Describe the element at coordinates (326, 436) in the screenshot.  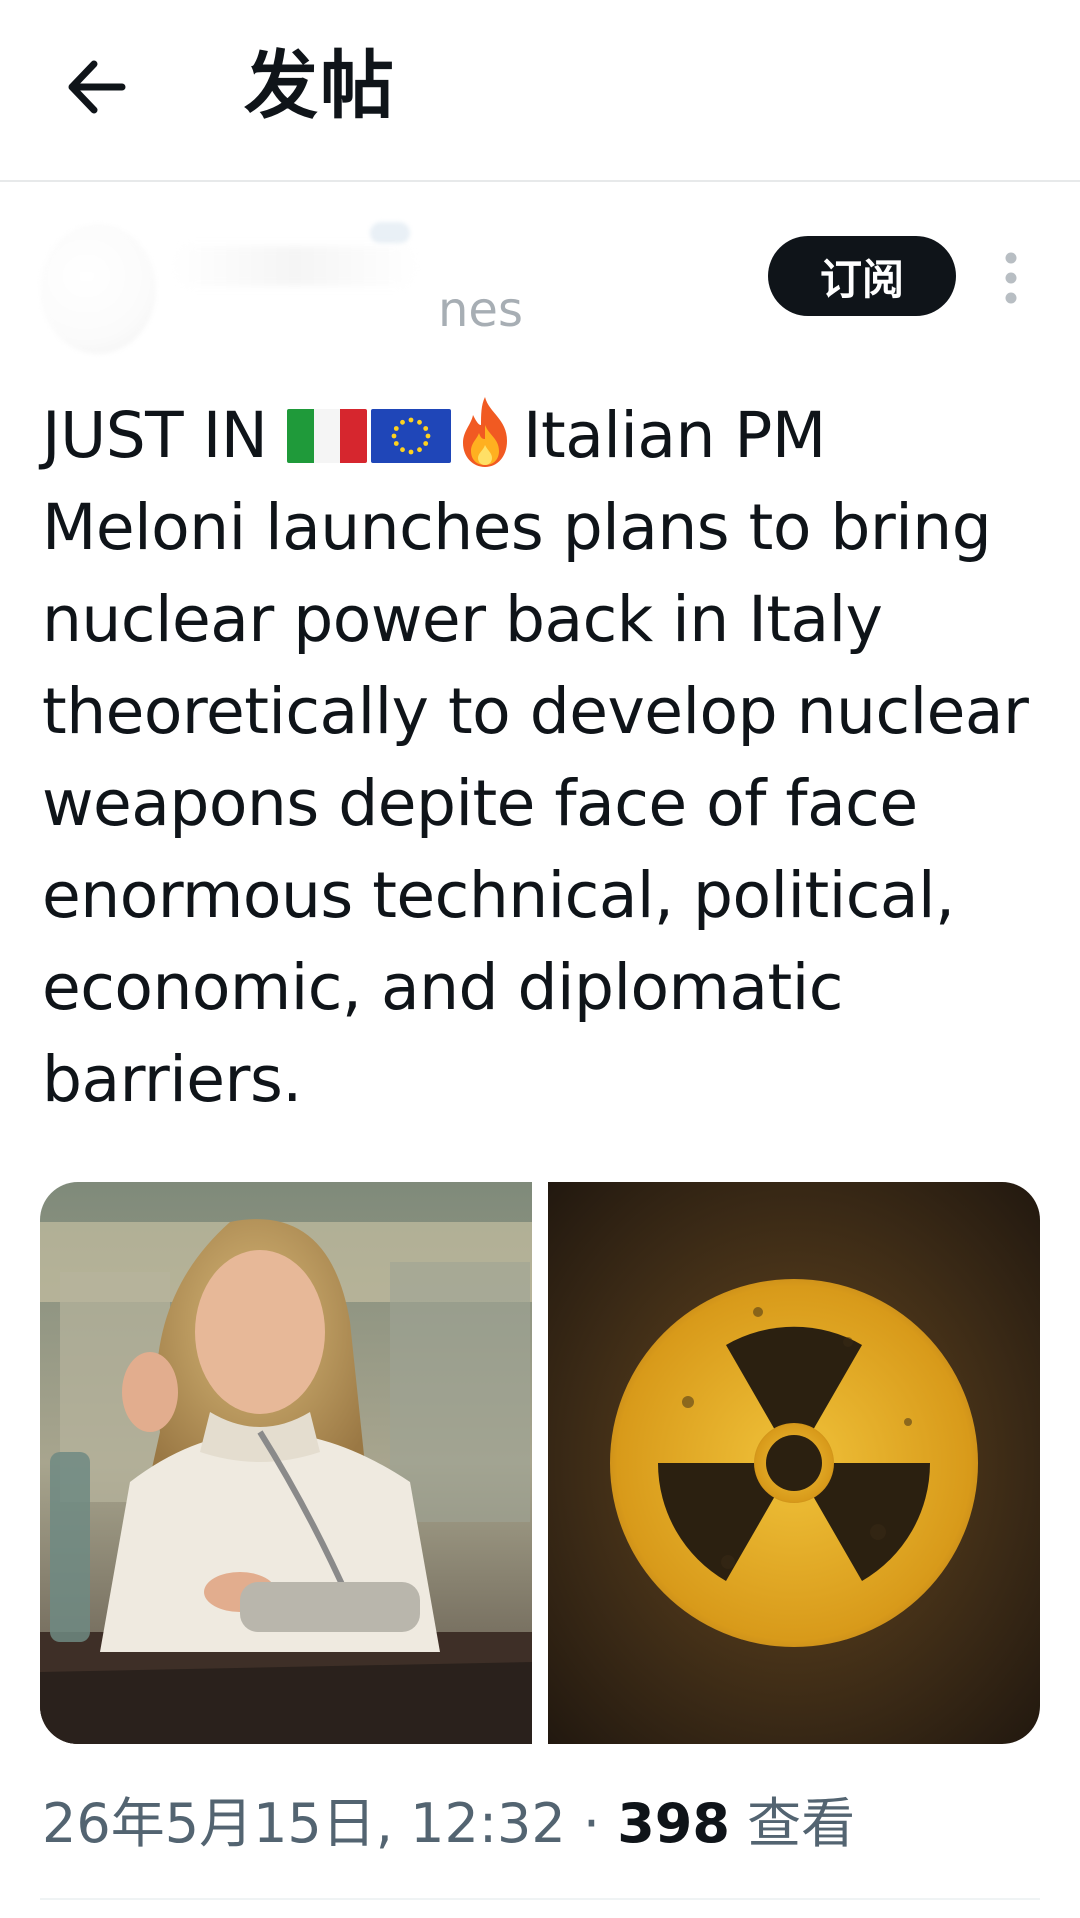
I see `italy-flag-icon` at that location.